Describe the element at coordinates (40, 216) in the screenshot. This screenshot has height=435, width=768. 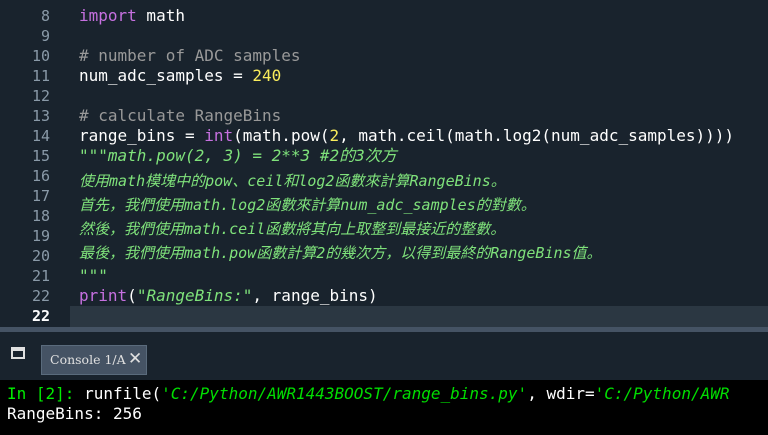
I see `line-number: 18` at that location.